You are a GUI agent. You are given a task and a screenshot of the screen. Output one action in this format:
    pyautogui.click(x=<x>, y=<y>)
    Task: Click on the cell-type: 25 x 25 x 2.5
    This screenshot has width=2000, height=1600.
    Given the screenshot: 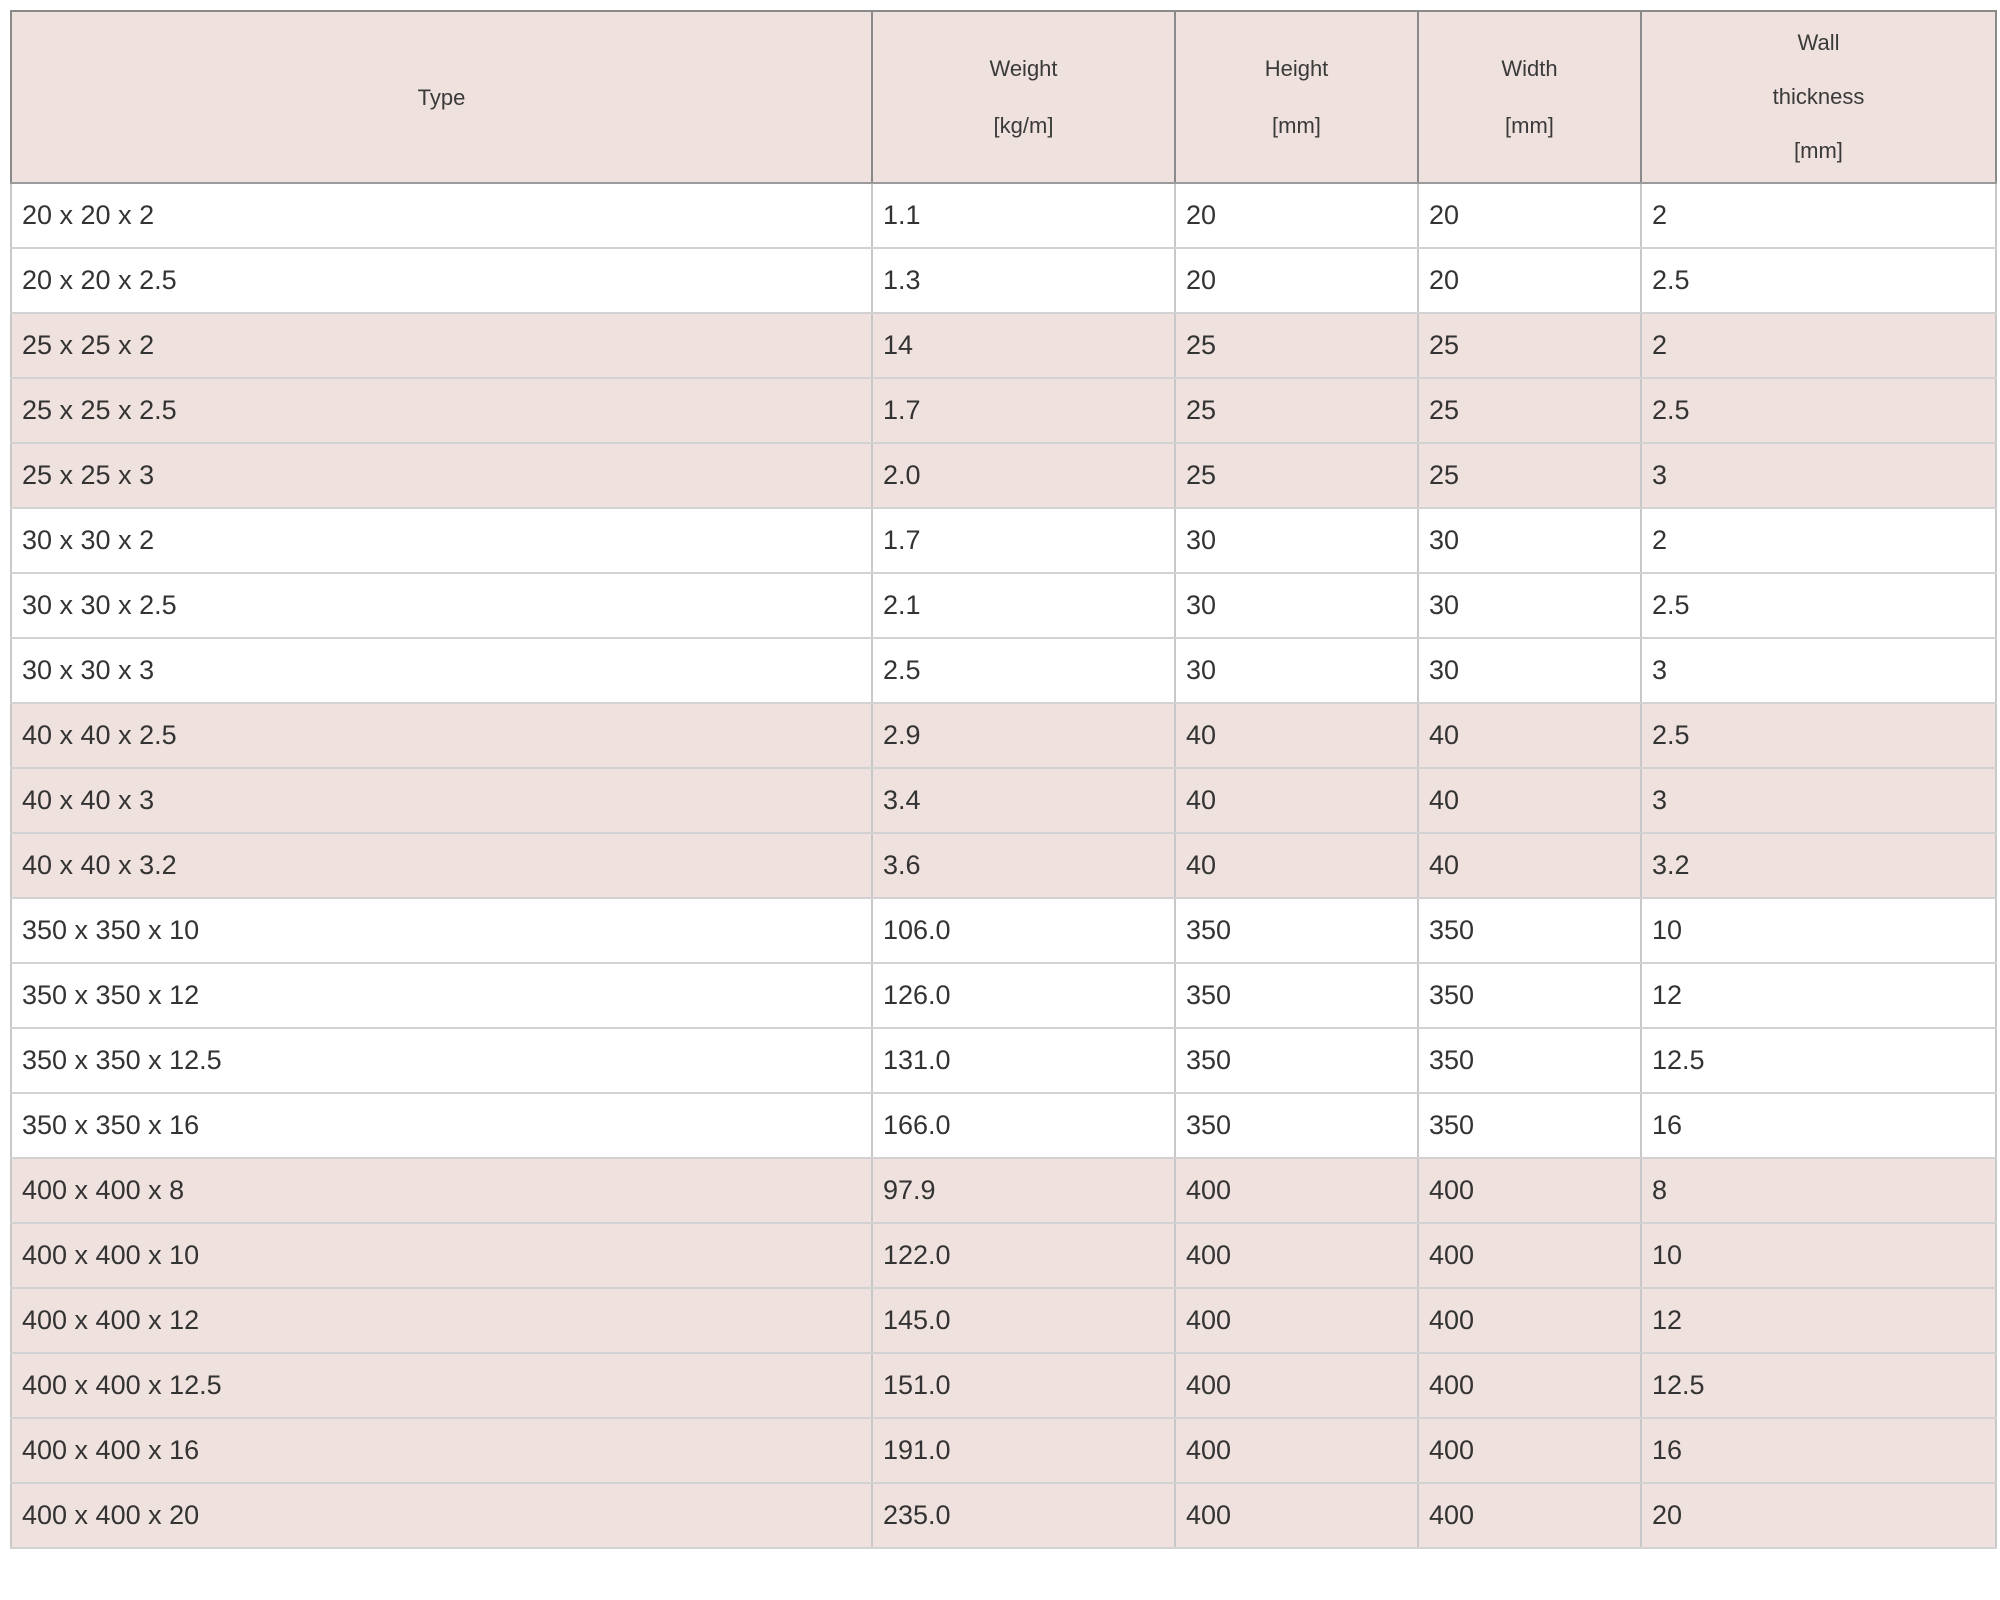 What is the action you would take?
    pyautogui.click(x=441, y=411)
    